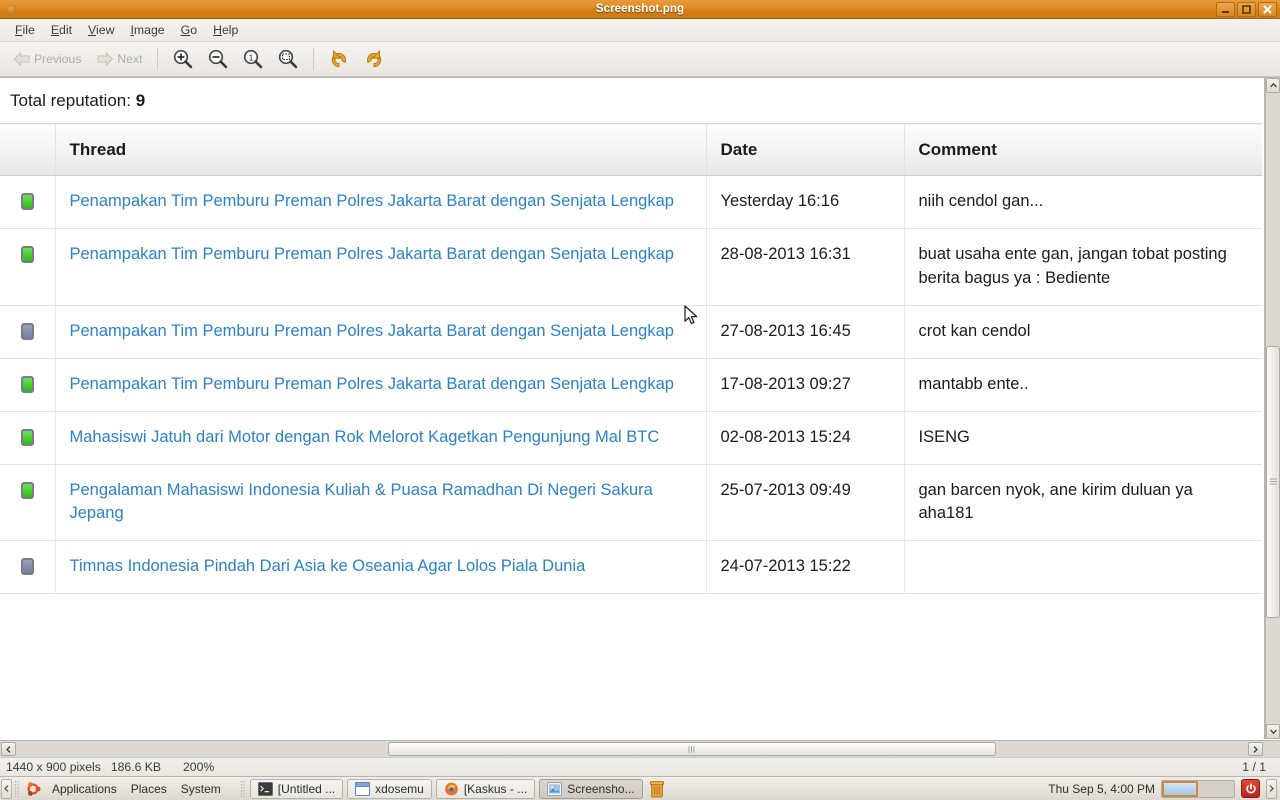 This screenshot has width=1280, height=800. I want to click on power-button, so click(1250, 788).